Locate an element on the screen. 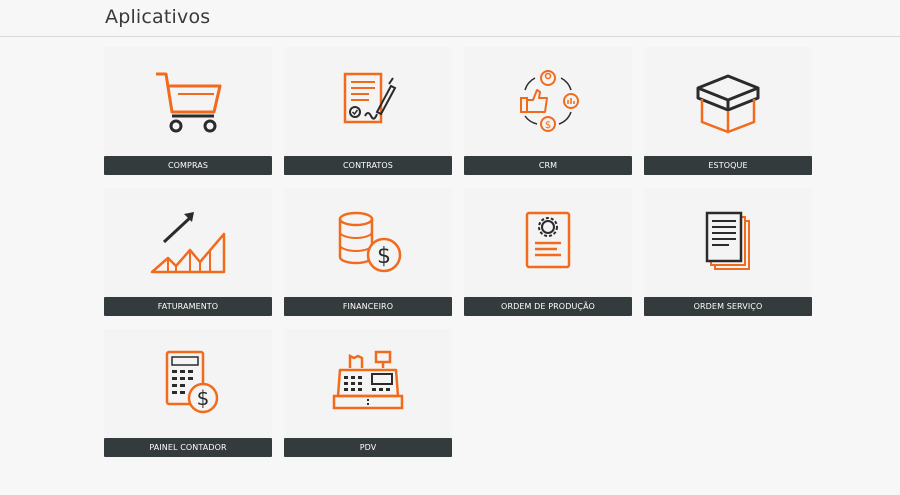 Image resolution: width=900 pixels, height=495 pixels. app-tile-ordem-servico: ORDEM SERVIÇO is located at coordinates (728, 252).